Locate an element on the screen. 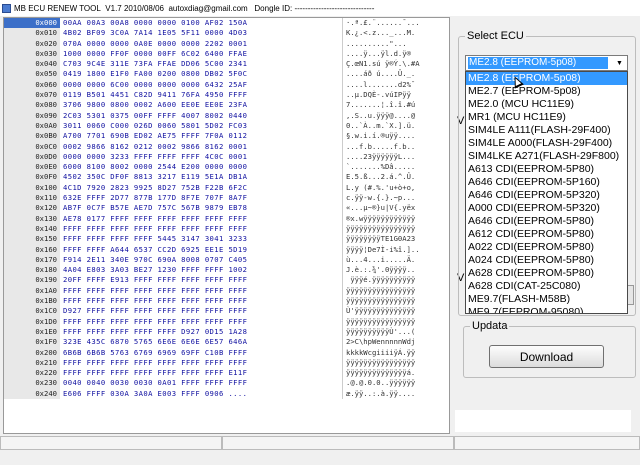 This screenshot has width=640, height=465. ecu-option: A612 CDI(EEPROM-5P80) is located at coordinates (546, 234).